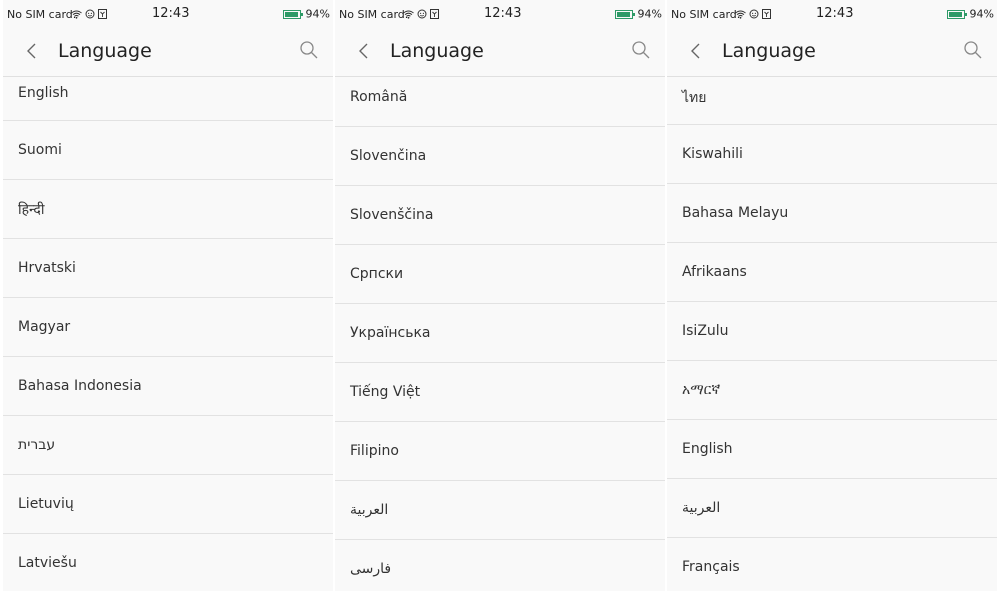 The width and height of the screenshot is (1000, 591). Describe the element at coordinates (832, 272) in the screenshot. I see `language-item: Afrikaans` at that location.